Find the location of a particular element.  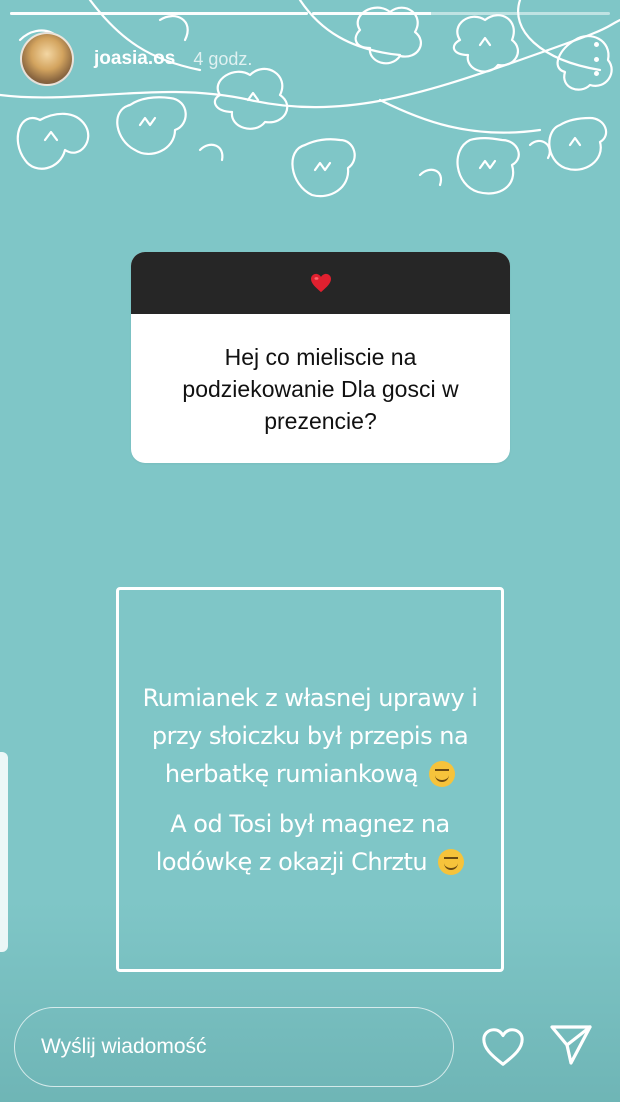

more-options-icon is located at coordinates (596, 59).